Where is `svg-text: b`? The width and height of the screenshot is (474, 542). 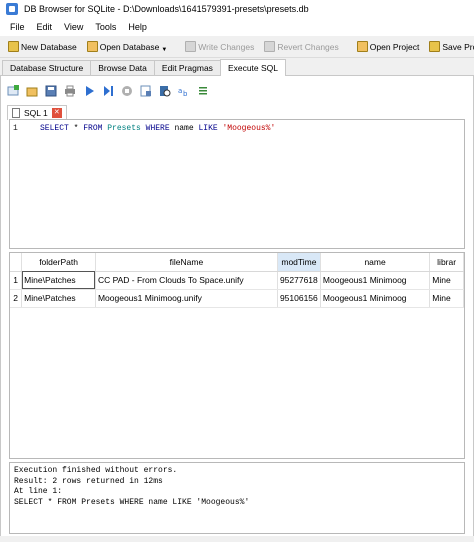 svg-text: b is located at coordinates (185, 93).